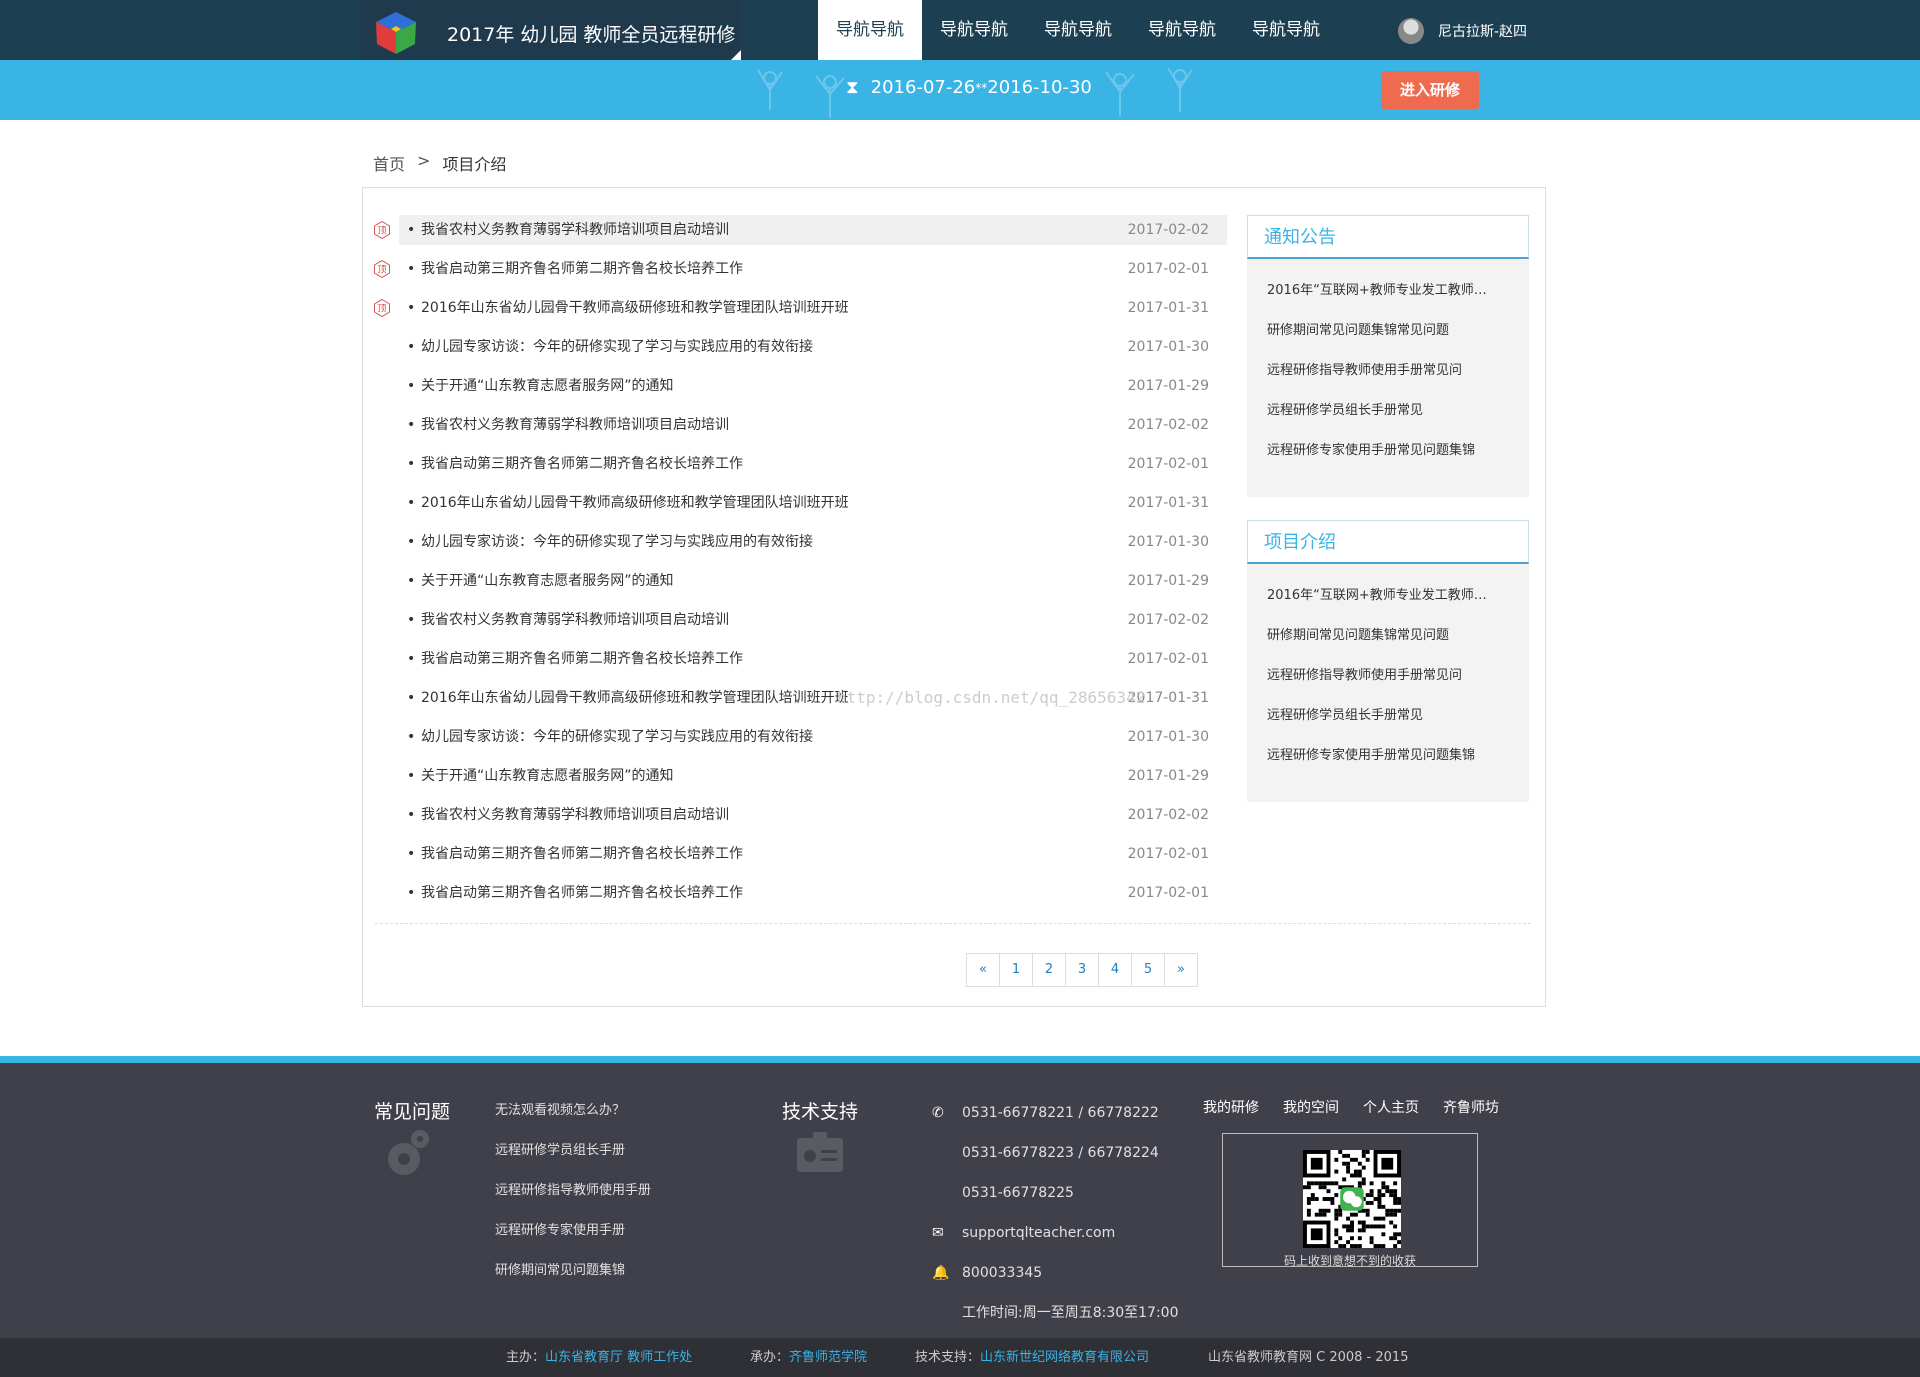 The width and height of the screenshot is (1920, 1377). What do you see at coordinates (618, 1357) in the screenshot?
I see `host-link: 山东省教育厅 教师工作处` at bounding box center [618, 1357].